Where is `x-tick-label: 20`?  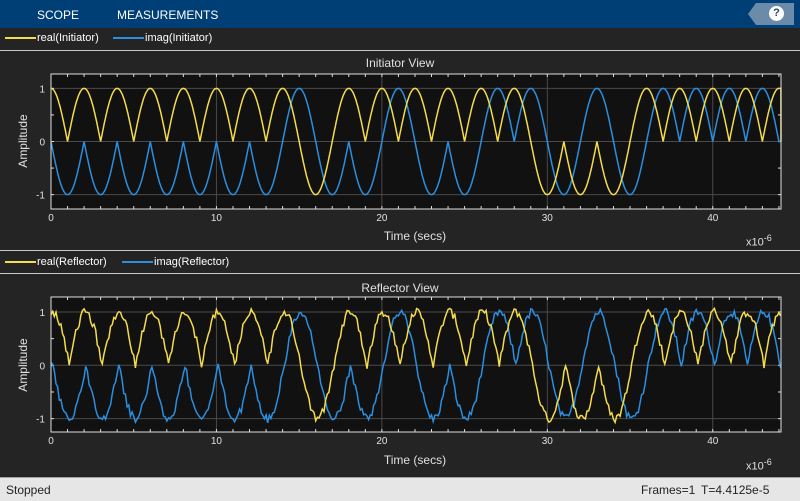 x-tick-label: 20 is located at coordinates (382, 441).